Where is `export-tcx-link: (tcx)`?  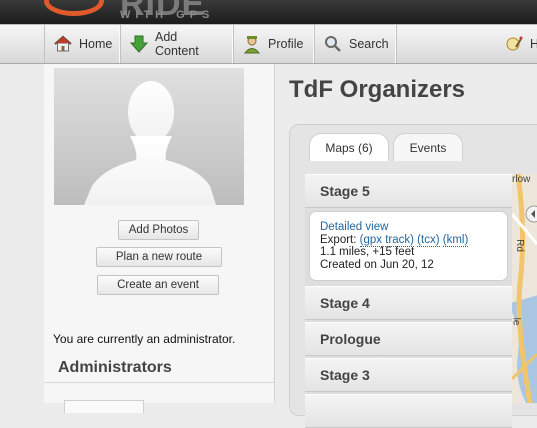
export-tcx-link: (tcx) is located at coordinates (428, 240).